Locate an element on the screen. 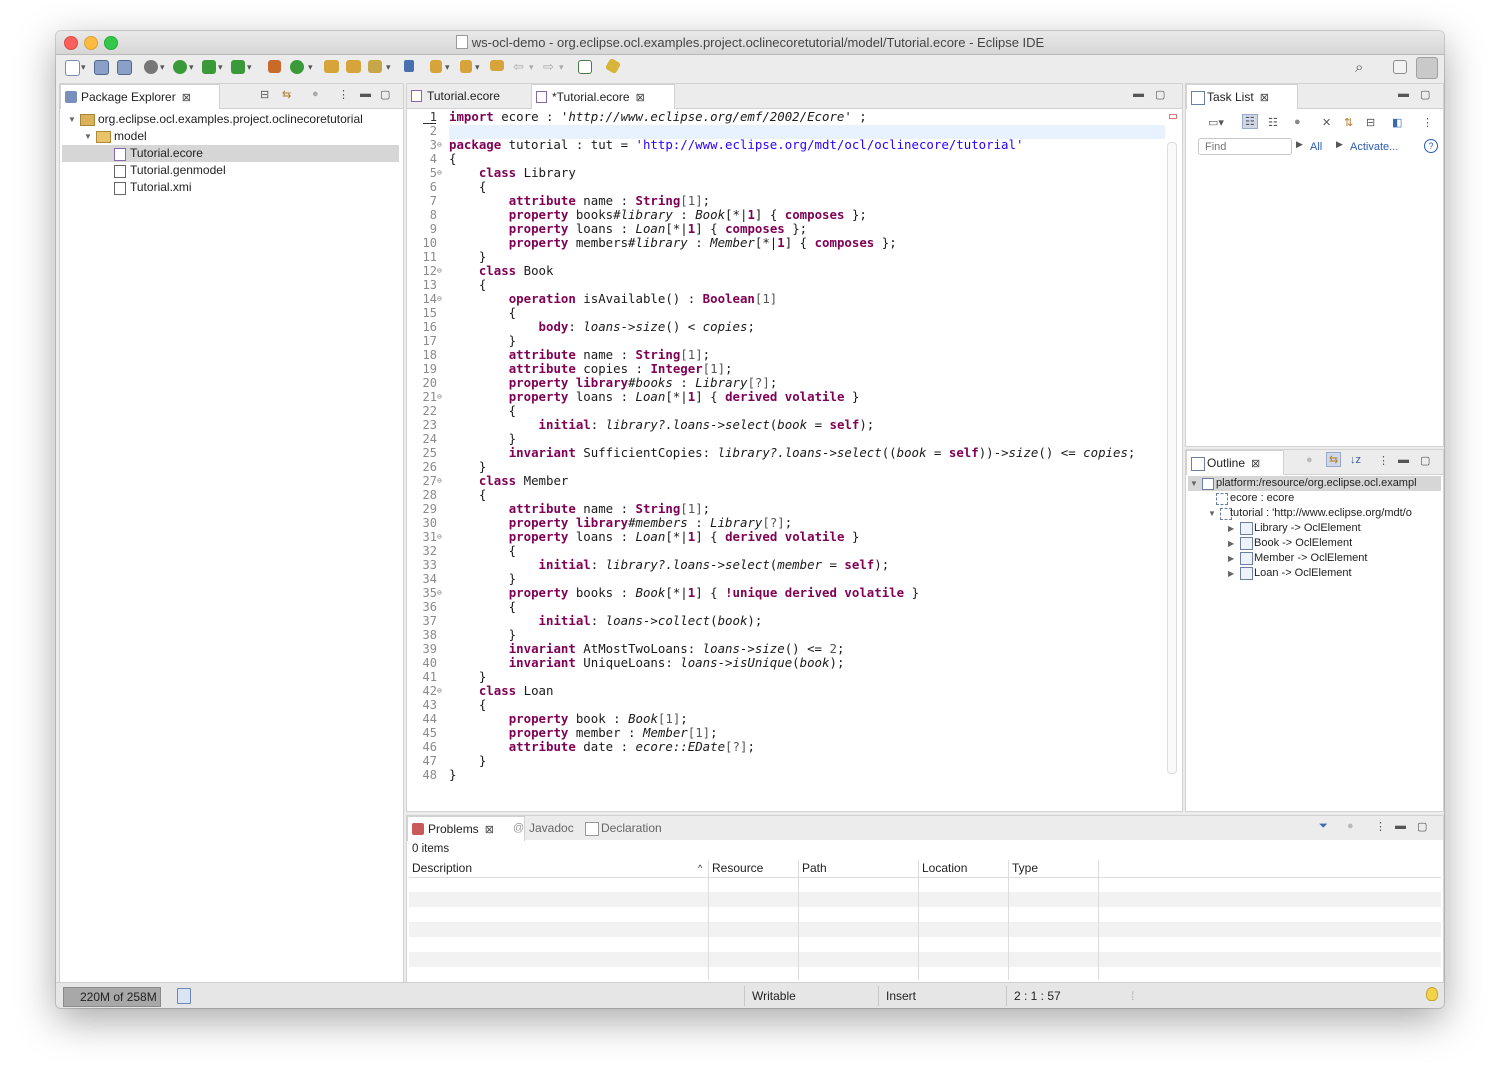 The image size is (1500, 1088). toggle-mark-icon is located at coordinates (409, 66).